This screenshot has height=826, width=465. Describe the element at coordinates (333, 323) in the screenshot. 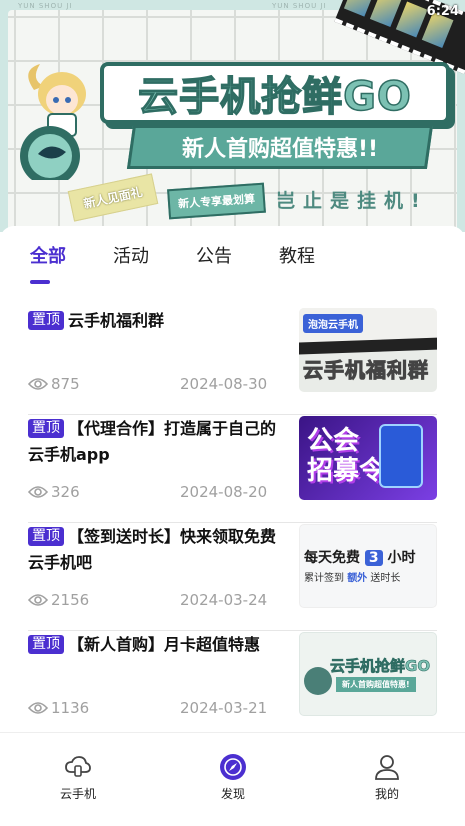

I see `thumb-brand-badge: 泡泡云手机` at that location.